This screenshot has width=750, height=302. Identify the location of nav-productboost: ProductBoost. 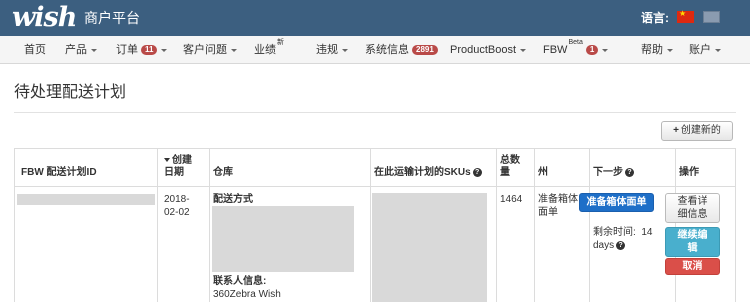
(488, 50).